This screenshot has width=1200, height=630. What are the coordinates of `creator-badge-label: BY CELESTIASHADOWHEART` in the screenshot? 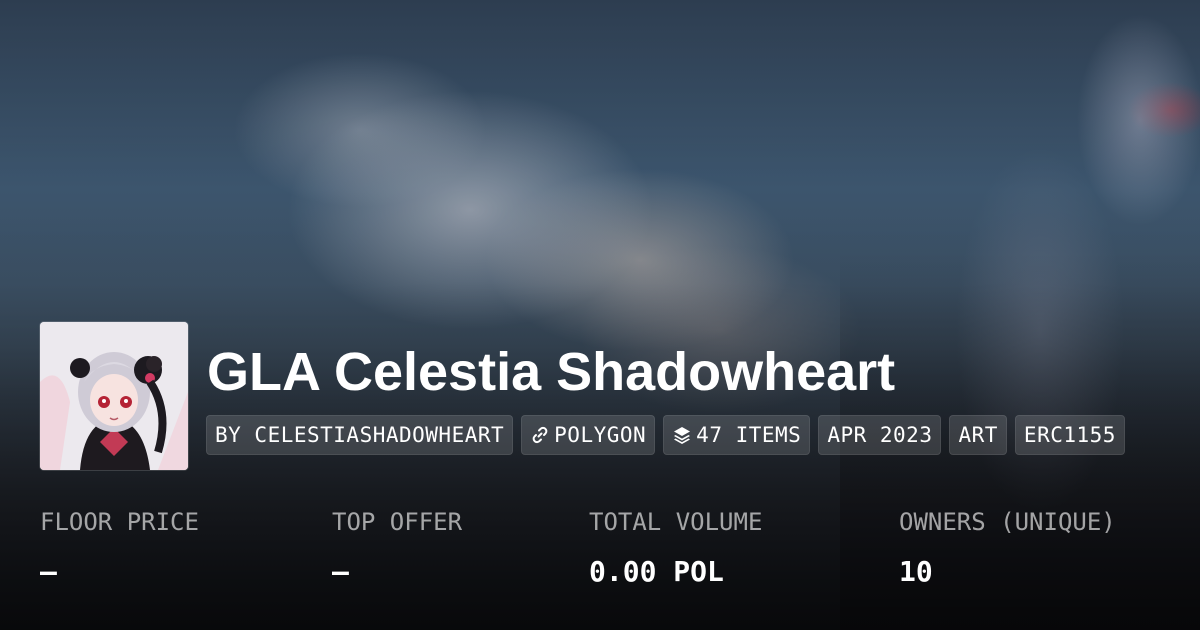 It's located at (360, 435).